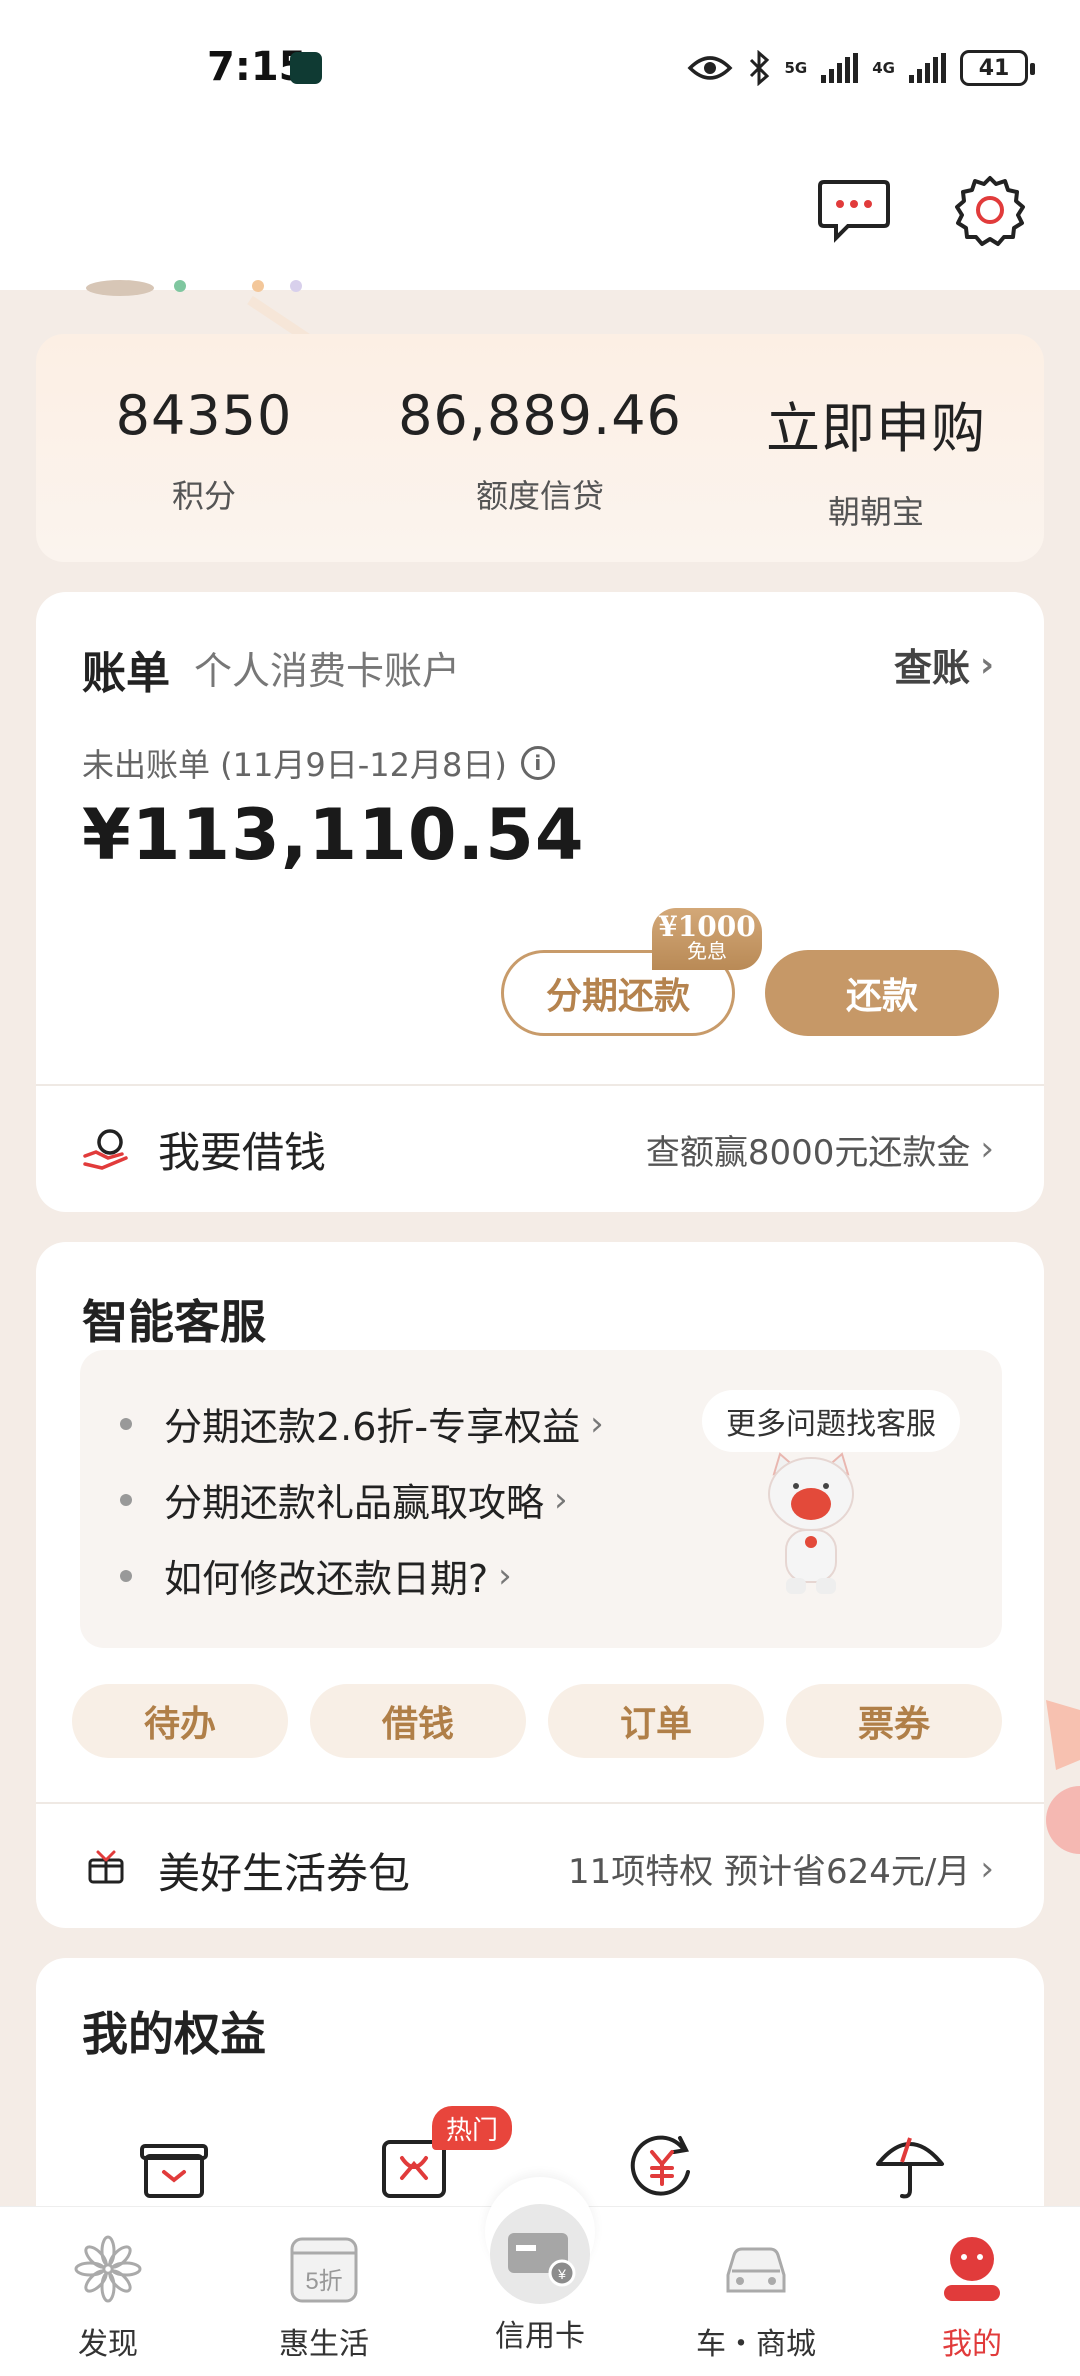  I want to click on account-summary-card: 84350 积分 86,889.46 额度信贷 立即申购 朝朝宝, so click(540, 448).